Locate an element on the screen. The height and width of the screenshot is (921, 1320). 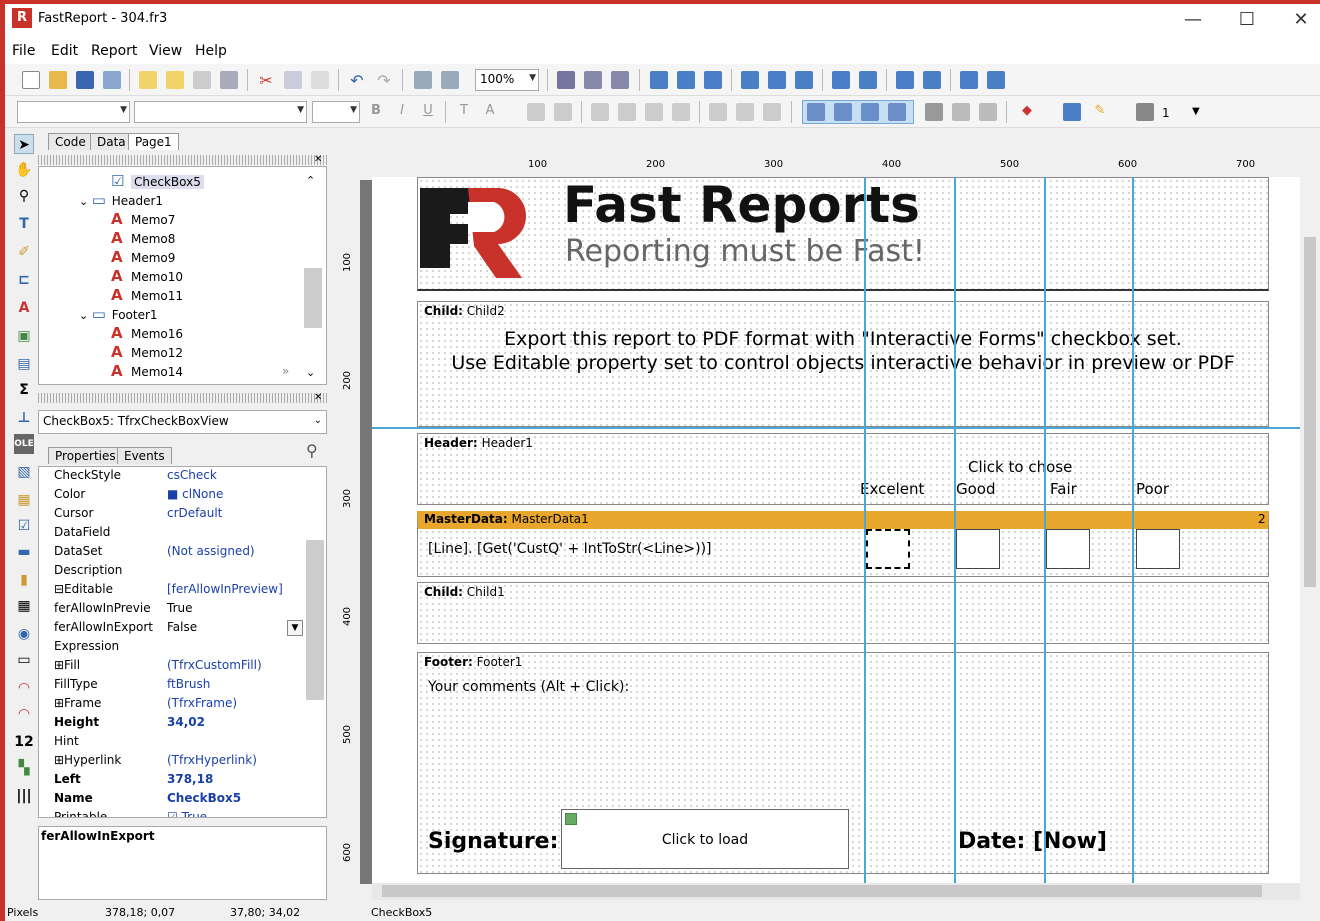
tree-scrollbar-thumb is located at coordinates (313, 298).